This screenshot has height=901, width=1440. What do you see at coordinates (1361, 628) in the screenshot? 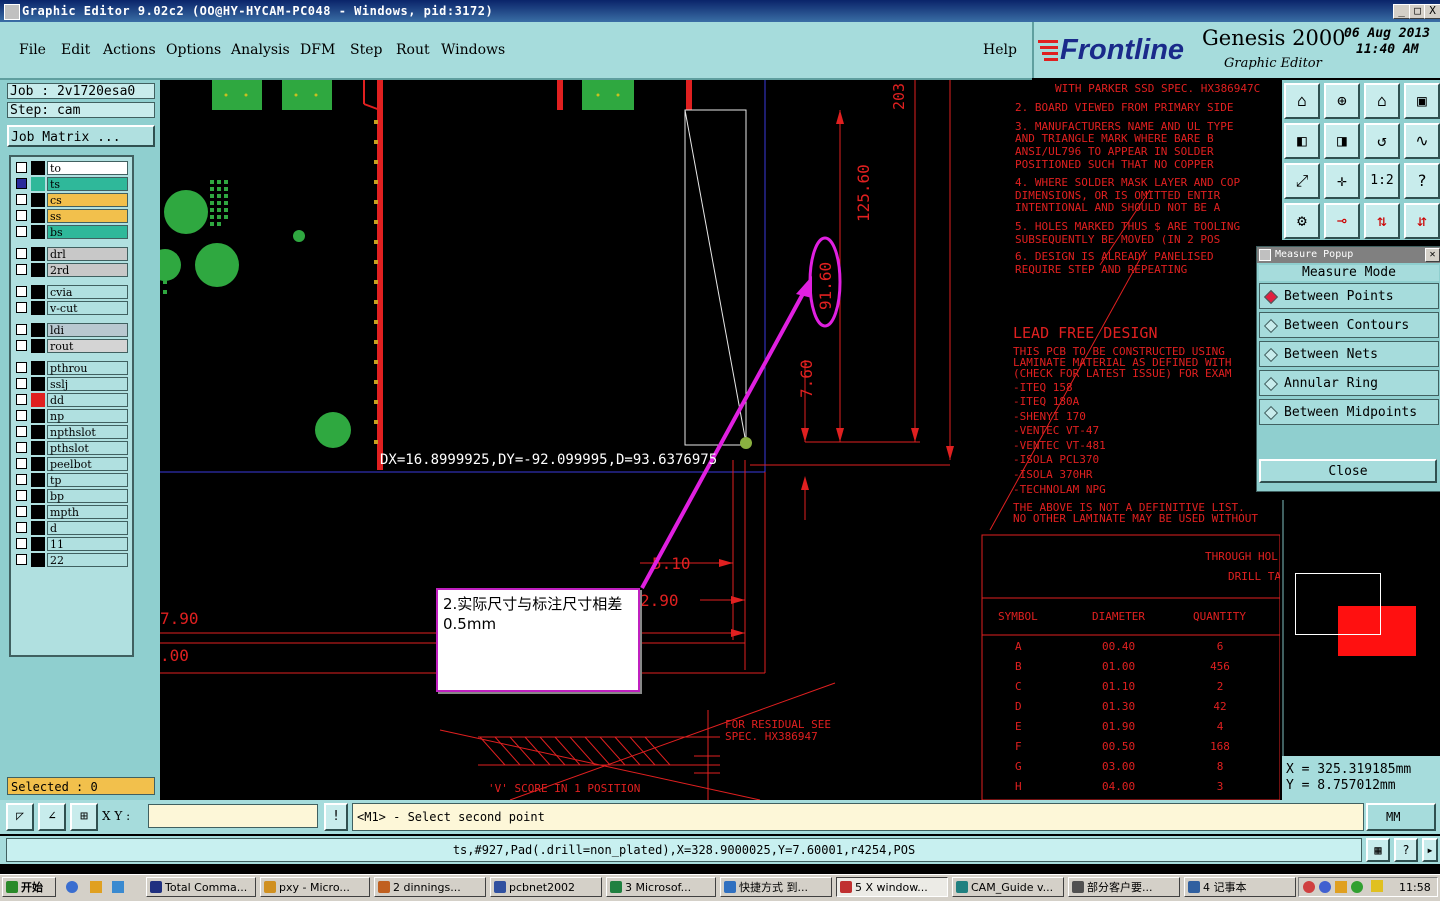
I see `overview-map` at bounding box center [1361, 628].